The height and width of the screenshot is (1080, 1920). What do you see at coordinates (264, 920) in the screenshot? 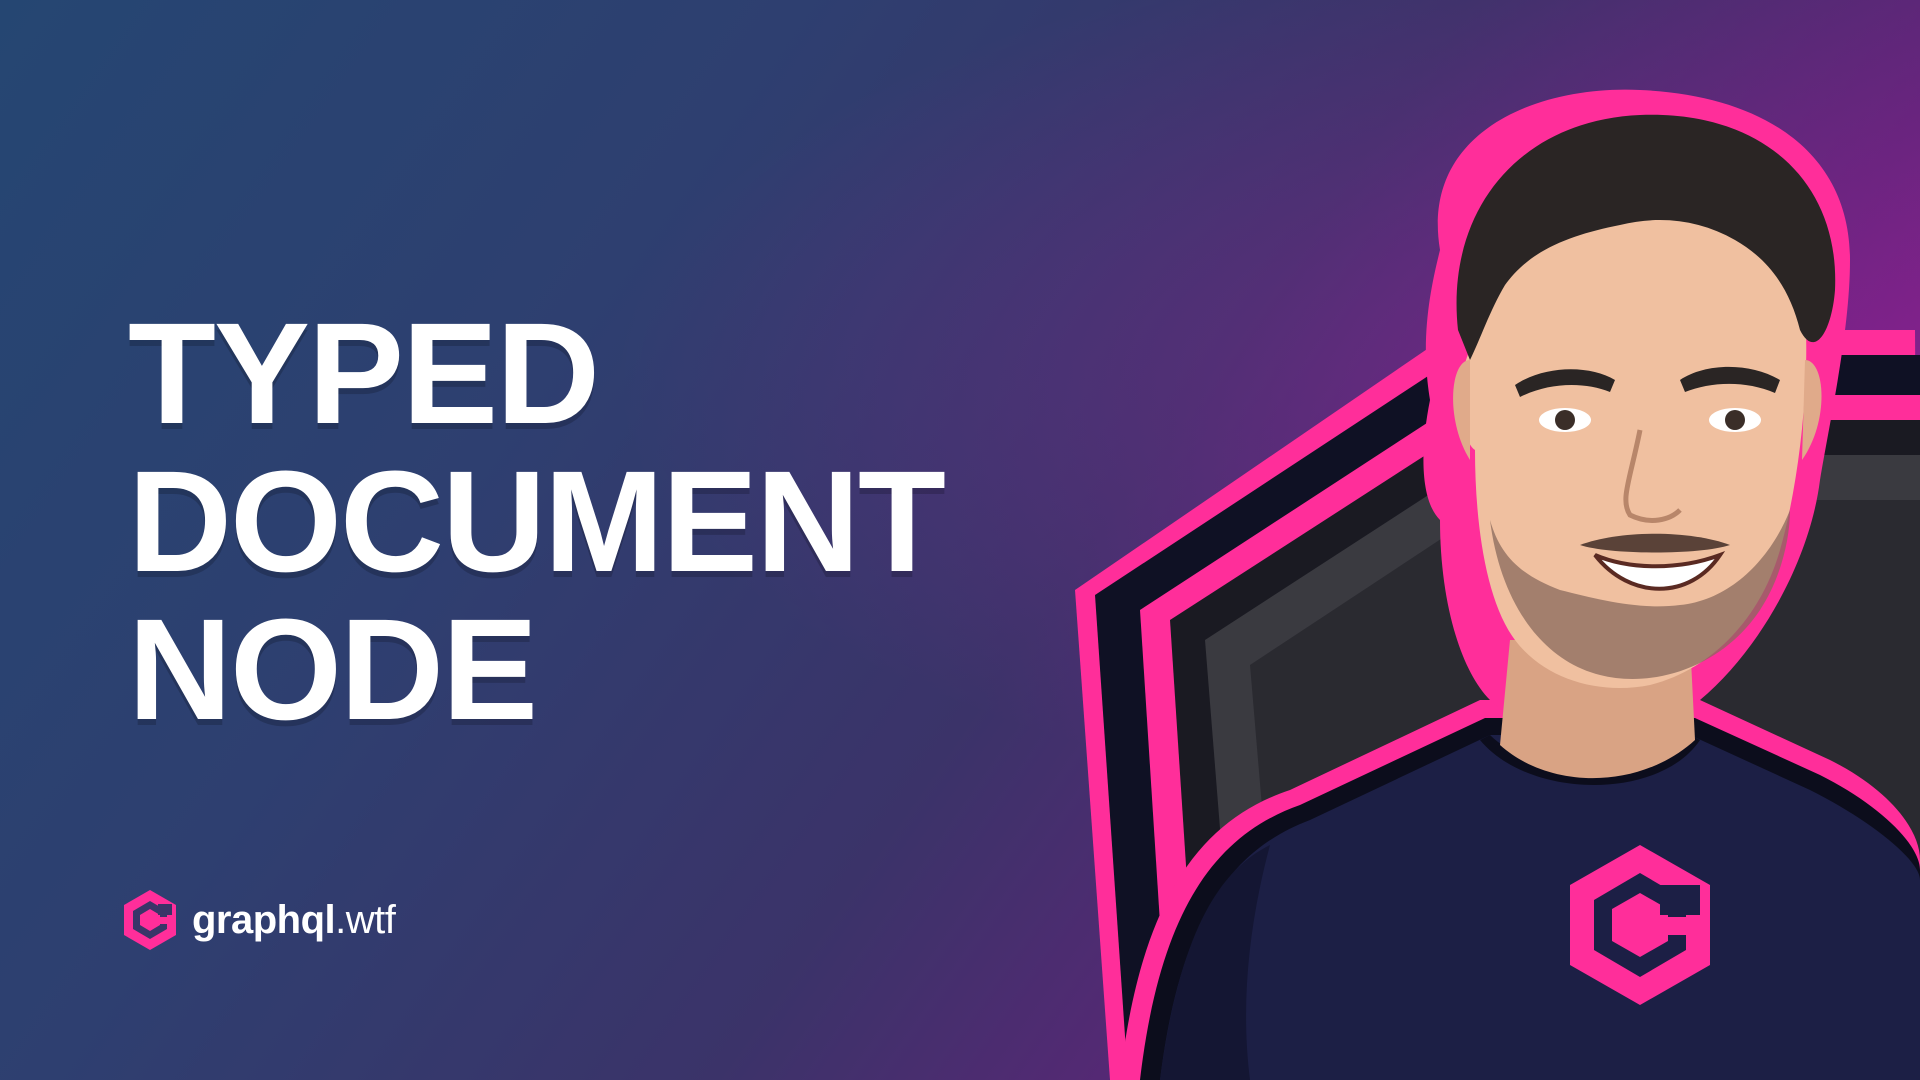
I see `brand-name-bold: graphql` at bounding box center [264, 920].